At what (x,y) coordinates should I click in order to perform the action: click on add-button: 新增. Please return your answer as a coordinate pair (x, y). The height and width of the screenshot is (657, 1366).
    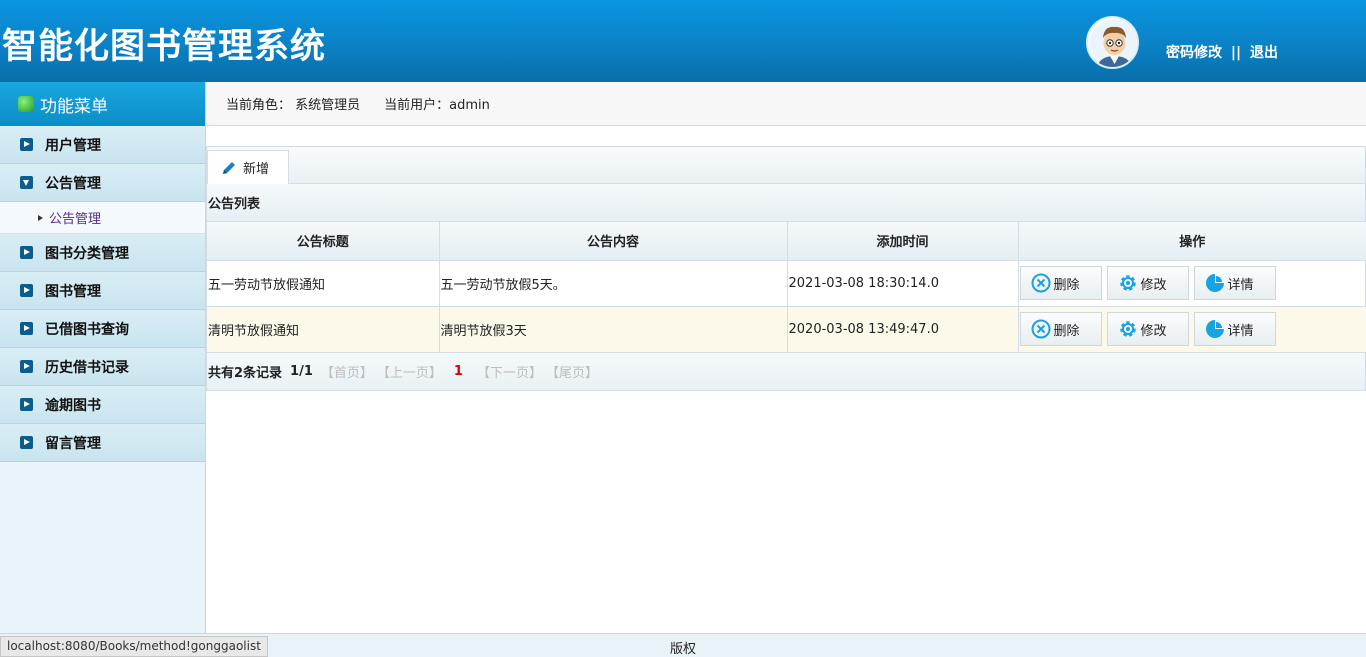
    Looking at the image, I should click on (248, 167).